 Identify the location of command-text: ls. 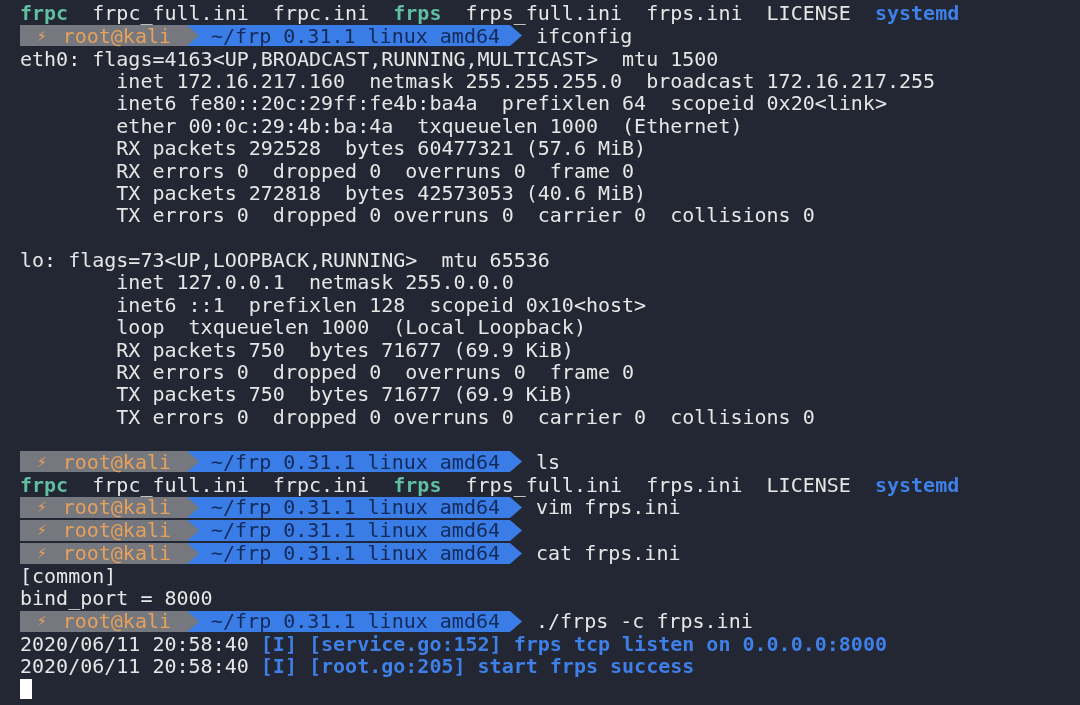
(548, 461).